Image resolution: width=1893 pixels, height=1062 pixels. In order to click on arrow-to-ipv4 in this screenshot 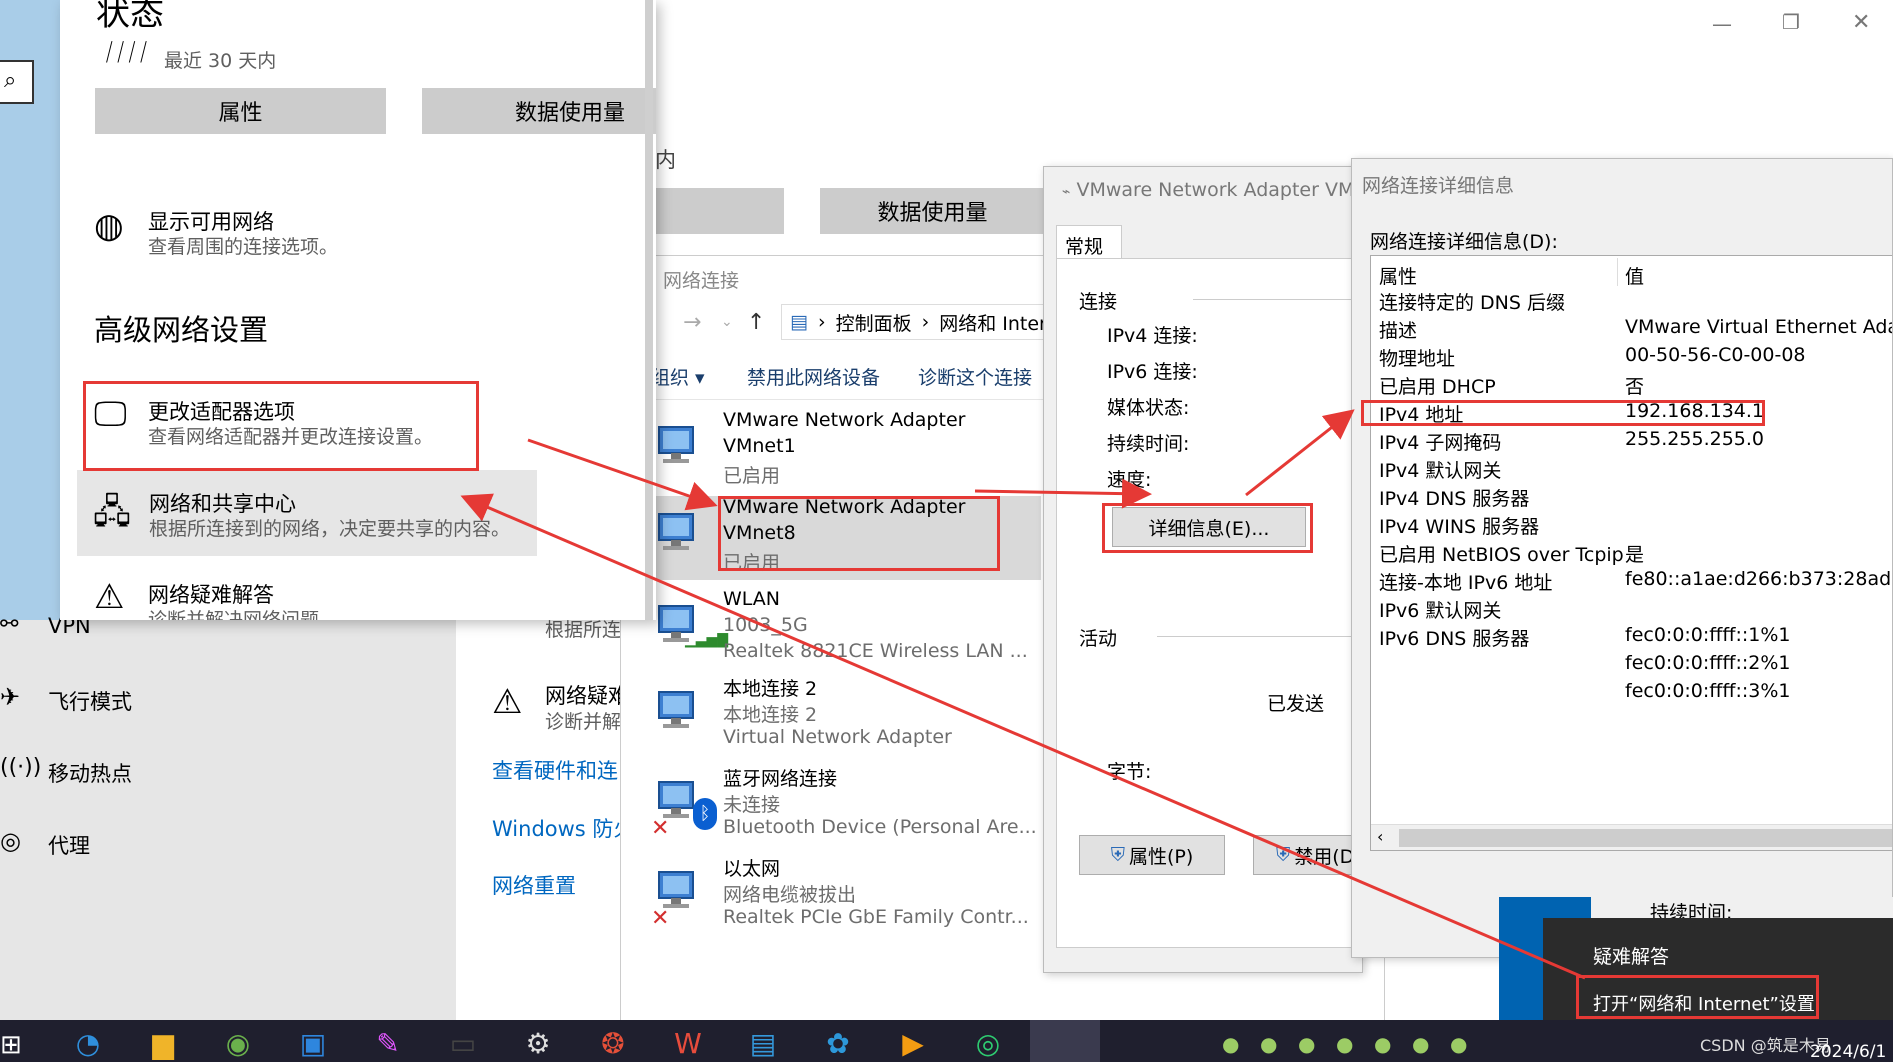, I will do `click(1300, 453)`.